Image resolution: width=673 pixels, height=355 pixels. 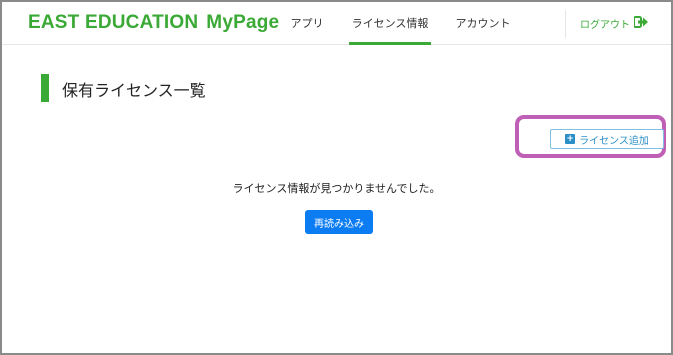 I want to click on nav-item-license-info: ライセンス情報, so click(x=390, y=23).